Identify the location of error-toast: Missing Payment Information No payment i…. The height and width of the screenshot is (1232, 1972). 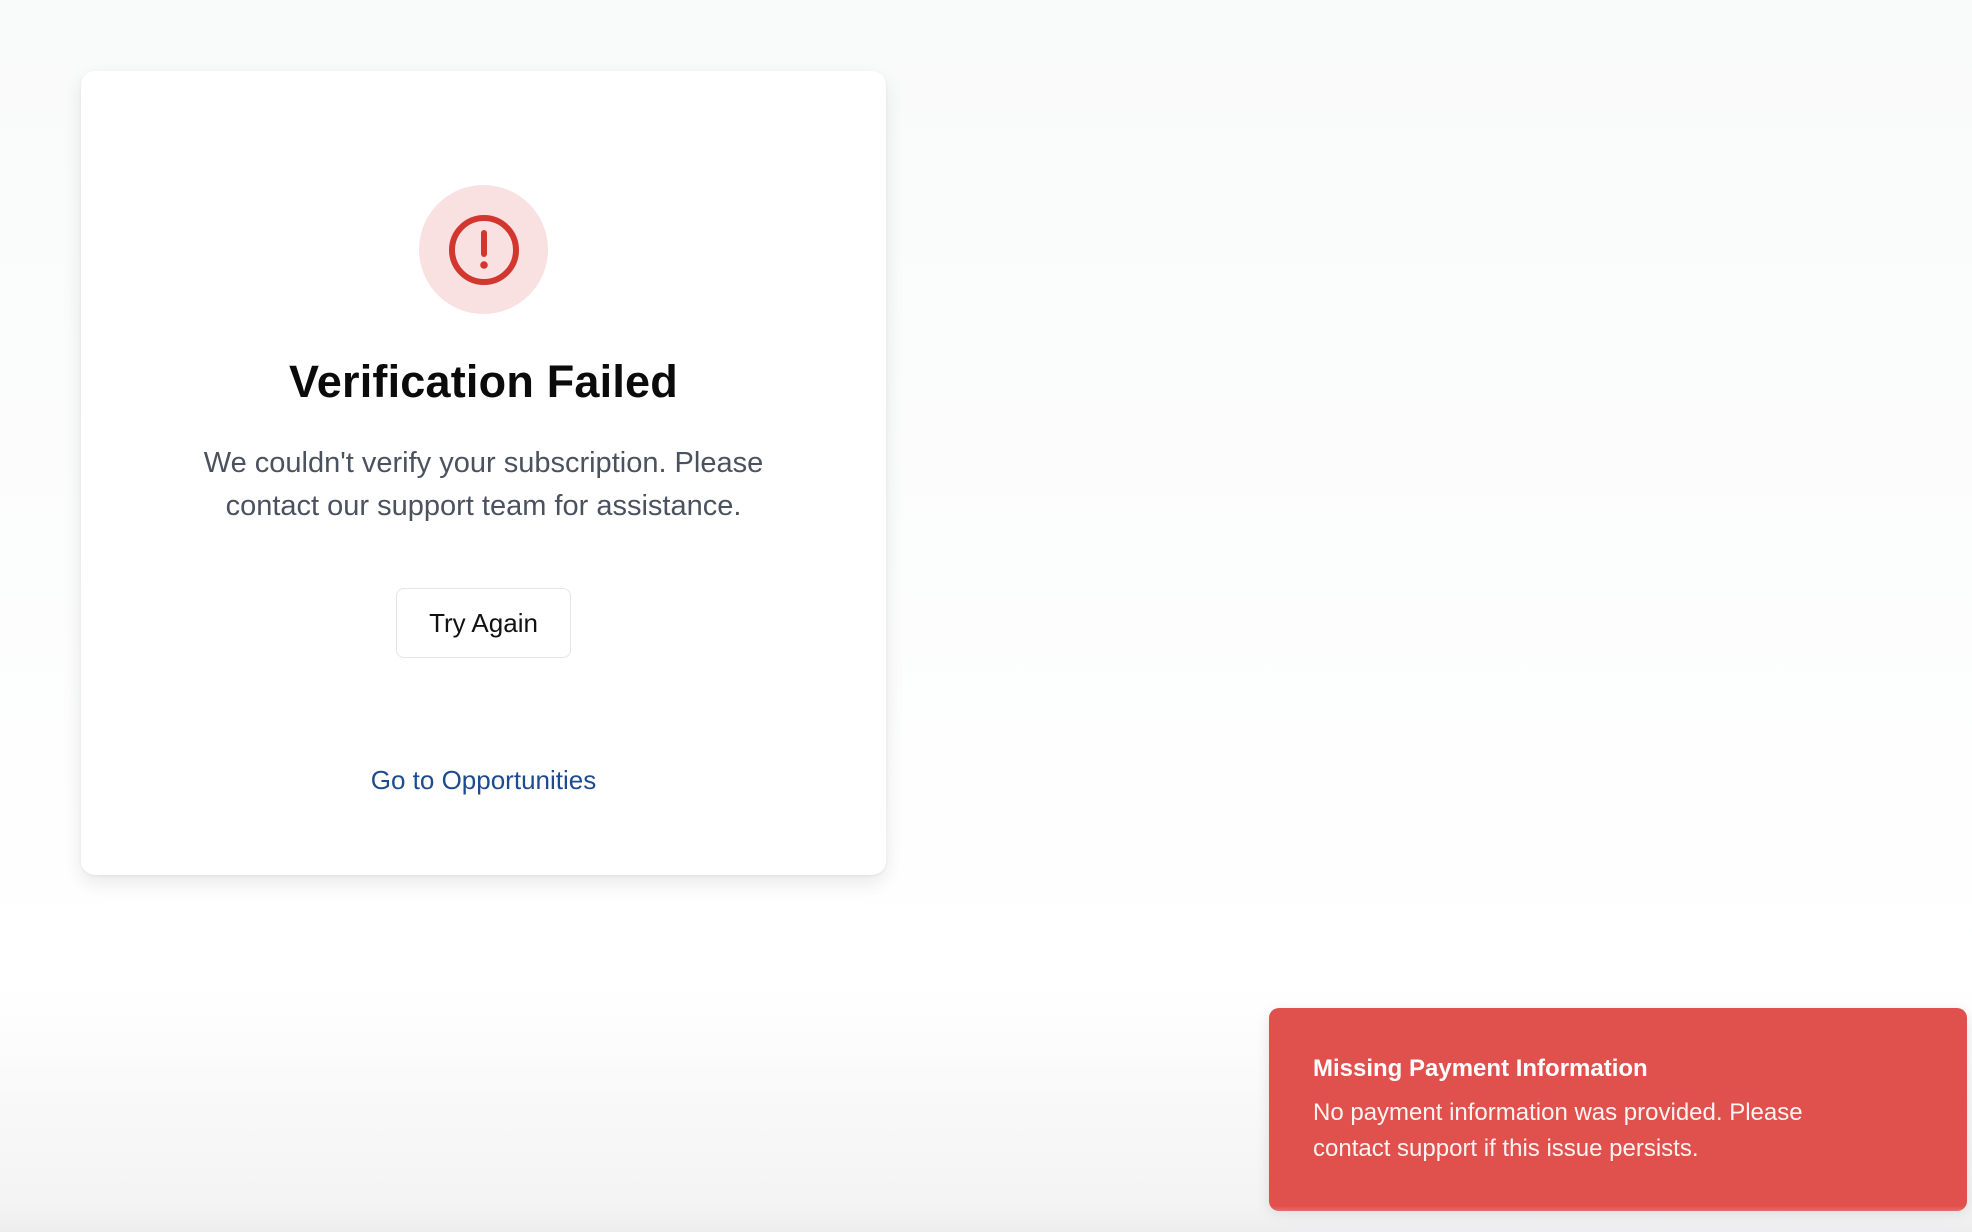
(1618, 1109).